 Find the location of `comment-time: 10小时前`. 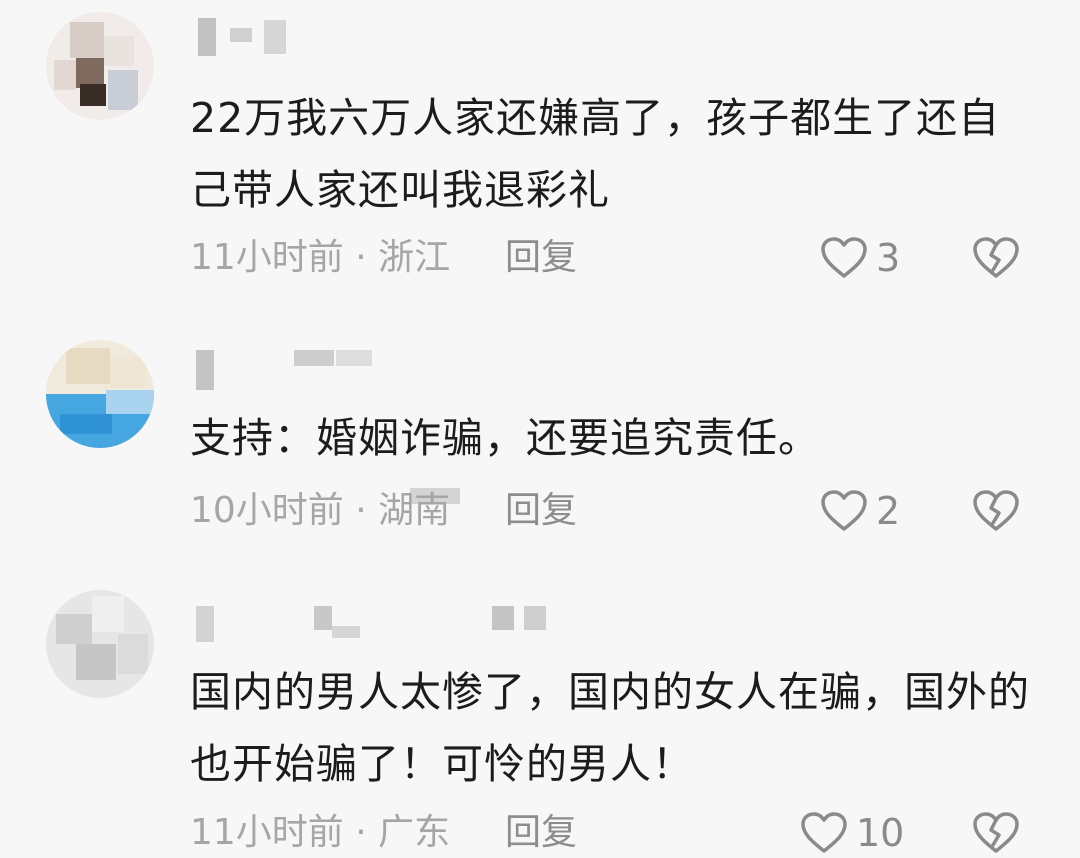

comment-time: 10小时前 is located at coordinates (267, 510).